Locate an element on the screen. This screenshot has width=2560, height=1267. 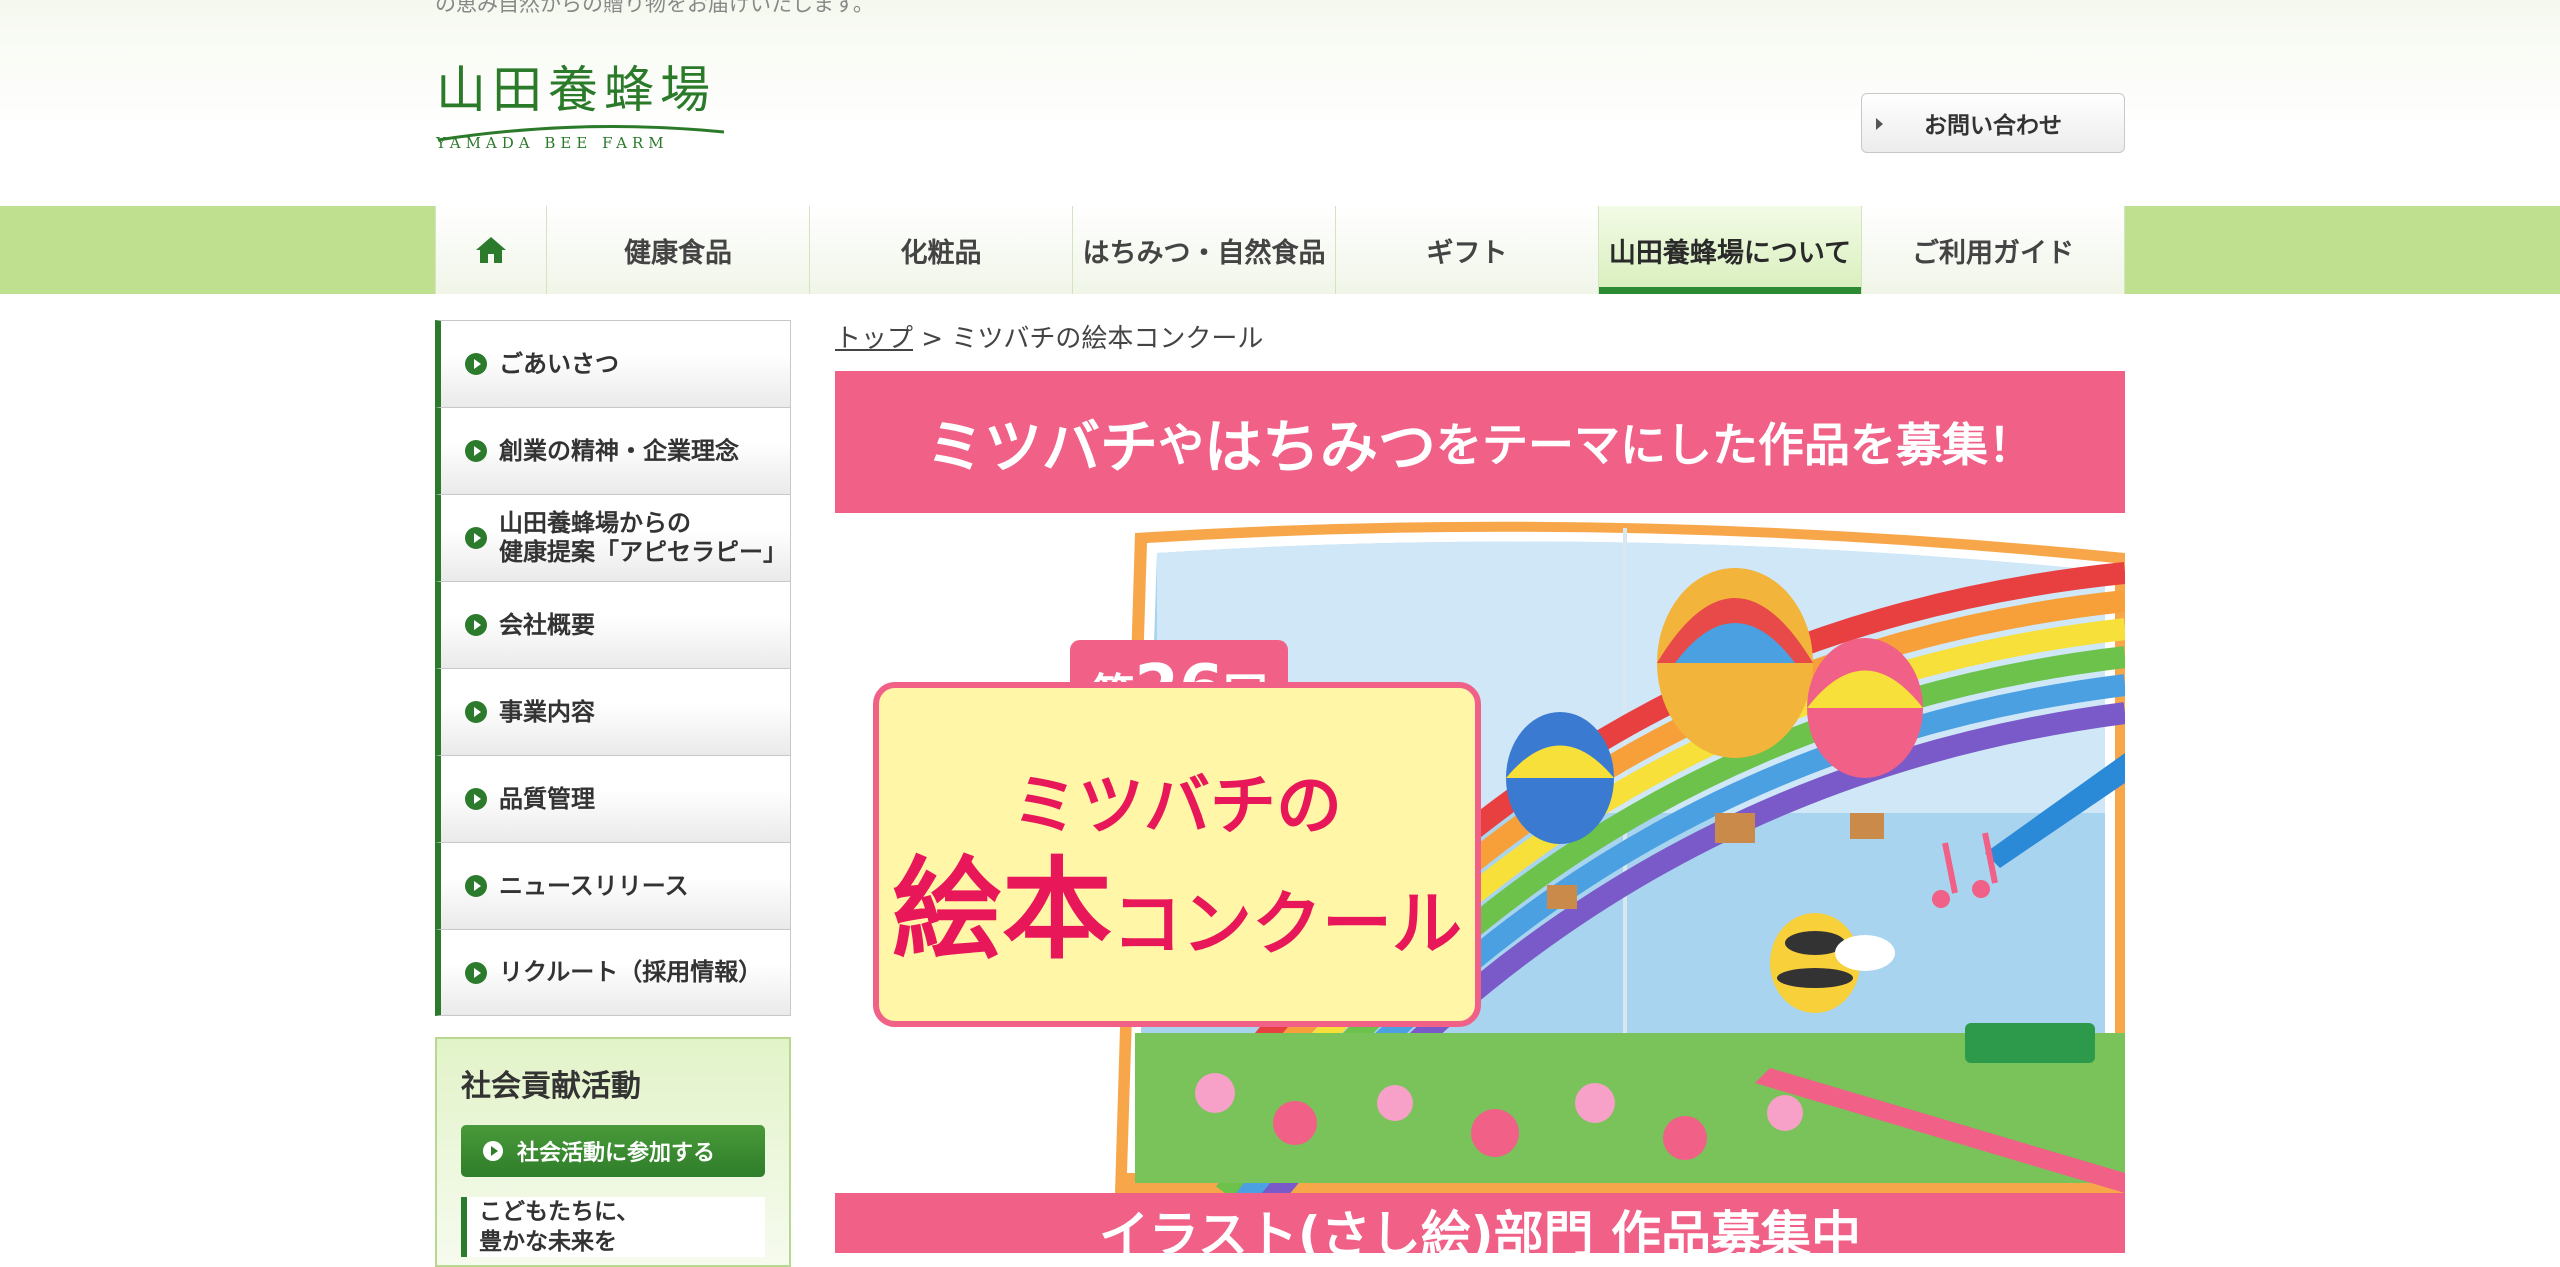
nav-health-food: 健康食品 is located at coordinates (678, 250).